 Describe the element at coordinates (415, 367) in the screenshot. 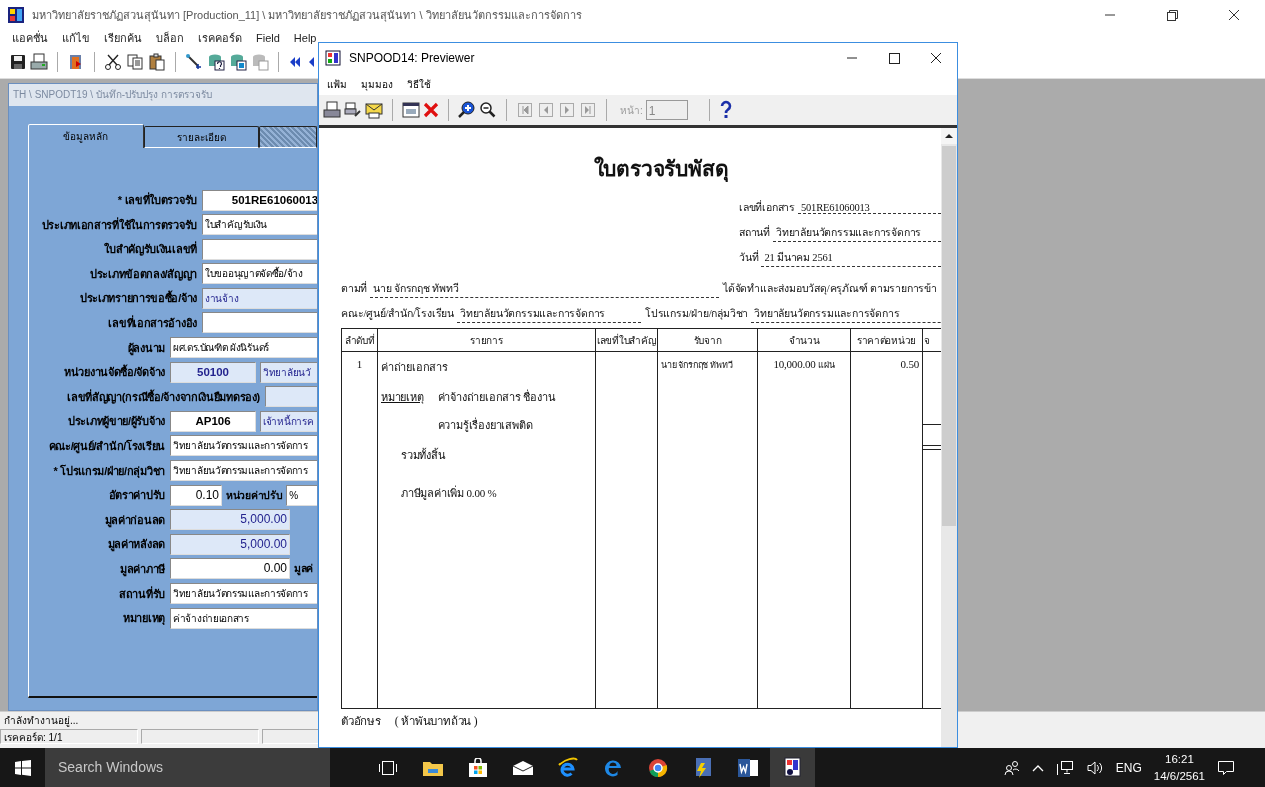

I see `table-cell-text: ค่าถ่ายเอกสาร` at that location.